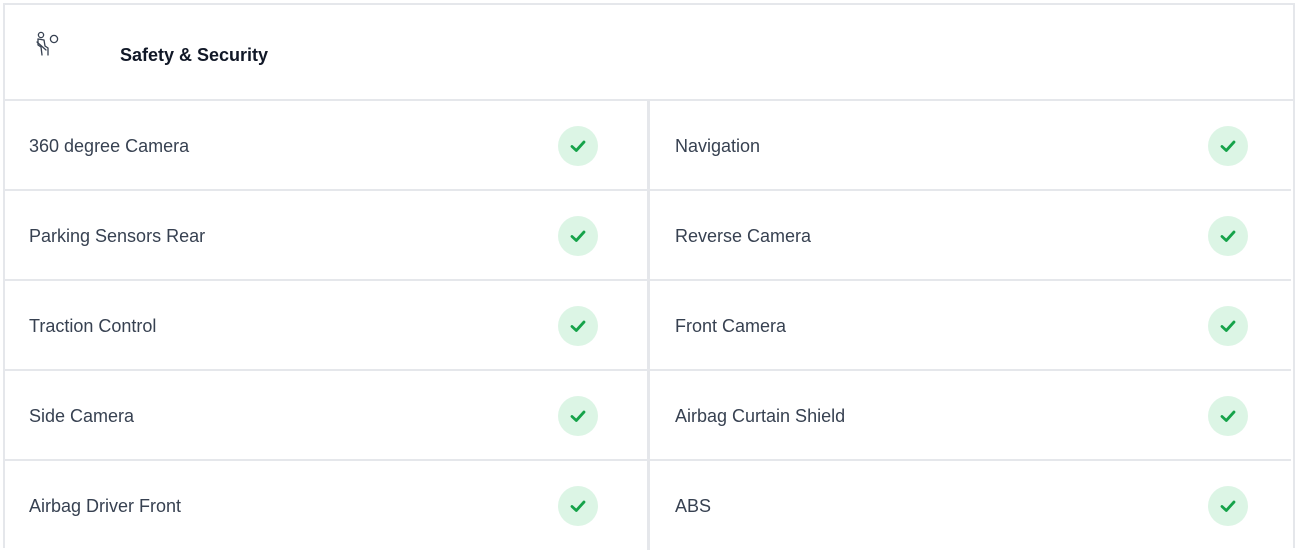 The image size is (1296, 551). Describe the element at coordinates (648, 325) in the screenshot. I see `column-divider` at that location.